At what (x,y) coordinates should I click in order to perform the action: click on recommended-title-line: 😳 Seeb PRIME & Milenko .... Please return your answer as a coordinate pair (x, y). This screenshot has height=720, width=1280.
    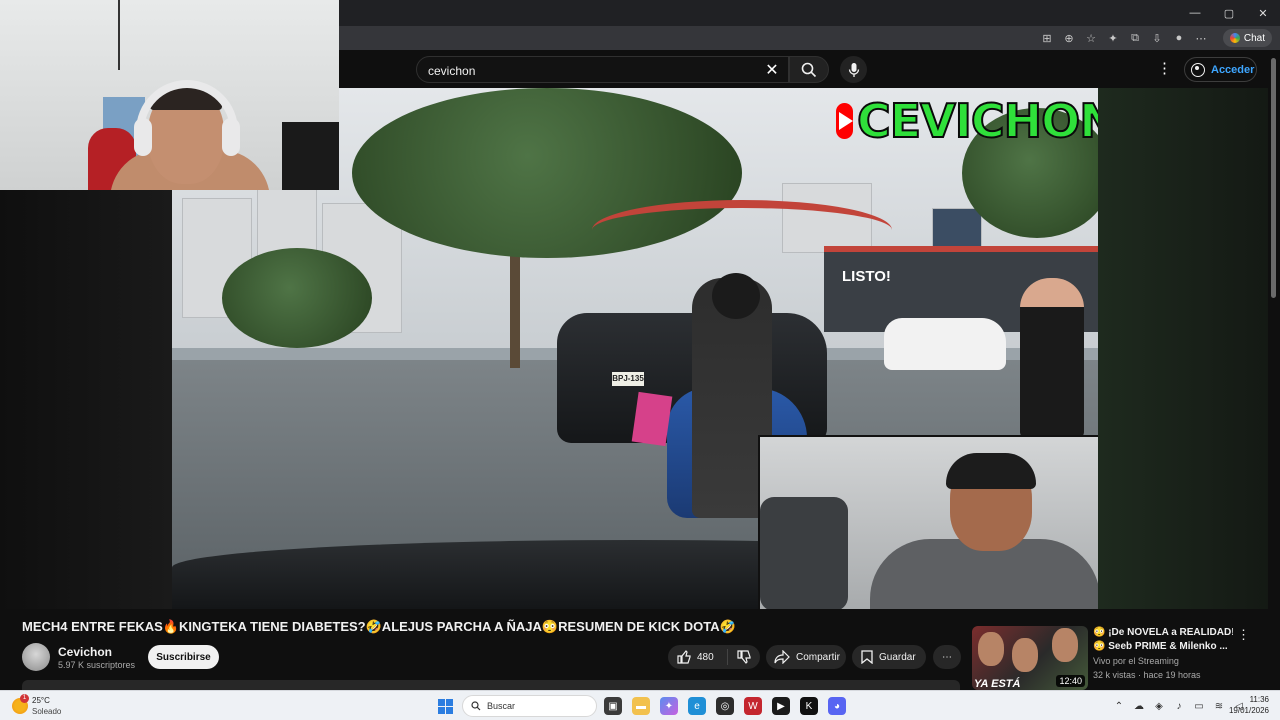
    Looking at the image, I should click on (1160, 646).